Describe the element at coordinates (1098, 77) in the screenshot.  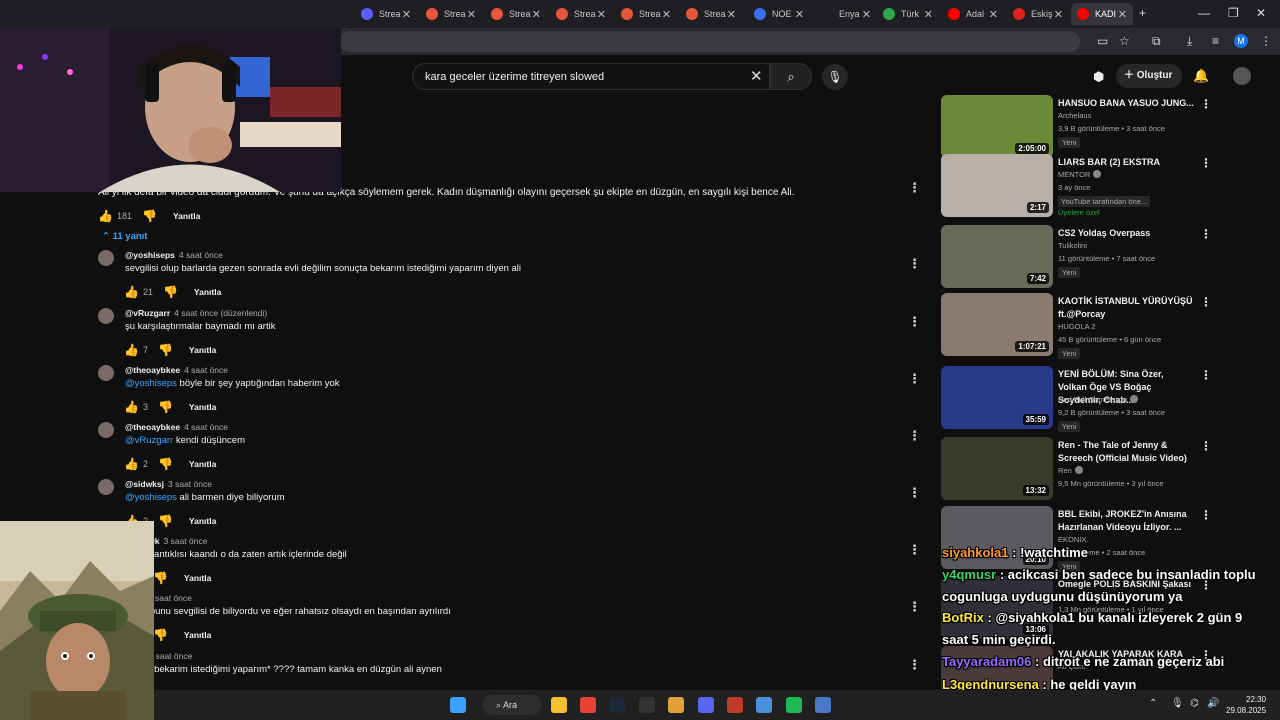
I see `premium-icon: ⬢` at that location.